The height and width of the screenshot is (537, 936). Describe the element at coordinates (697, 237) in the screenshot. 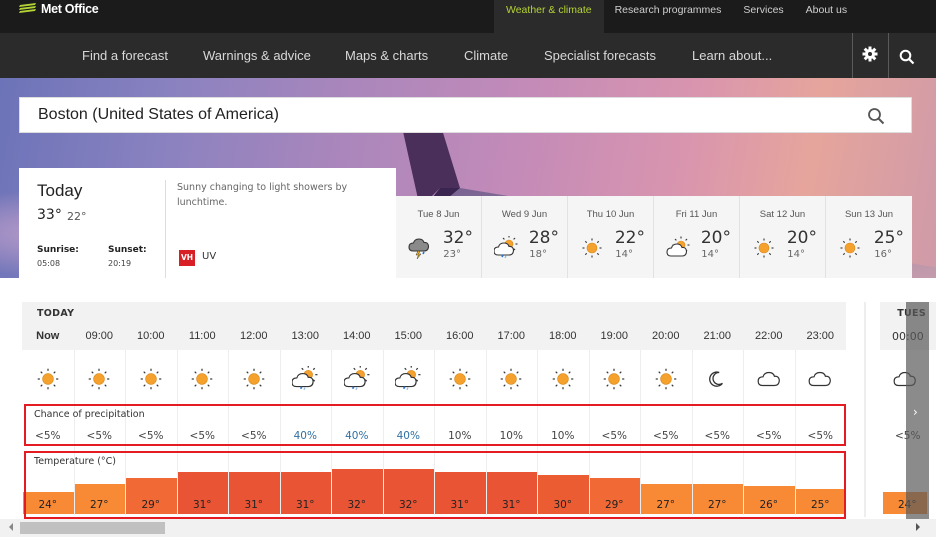

I see `day-forecast-card: Fri 11 Jun 20° 14°` at that location.